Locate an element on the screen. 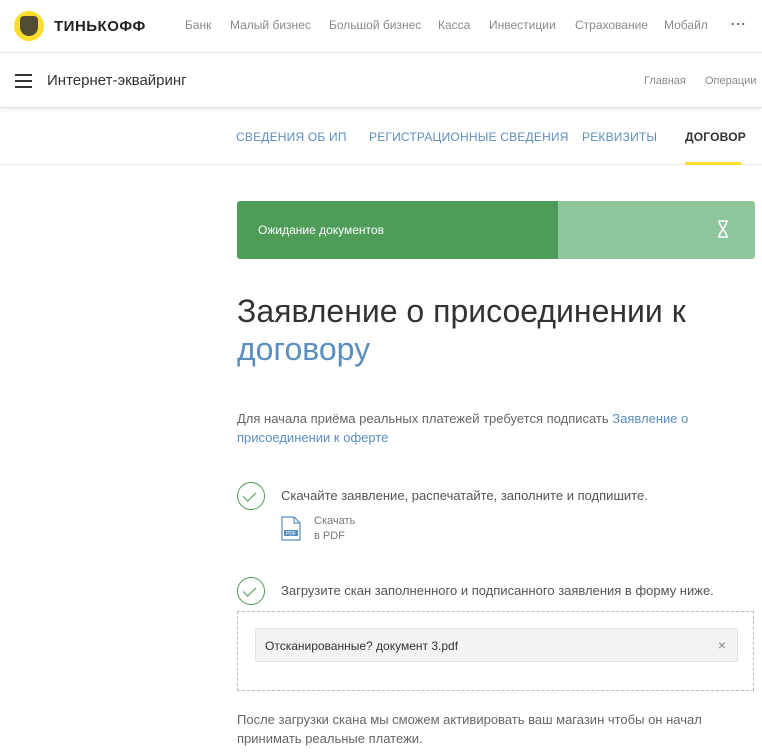 This screenshot has width=762, height=756. close-icon: × is located at coordinates (722, 645).